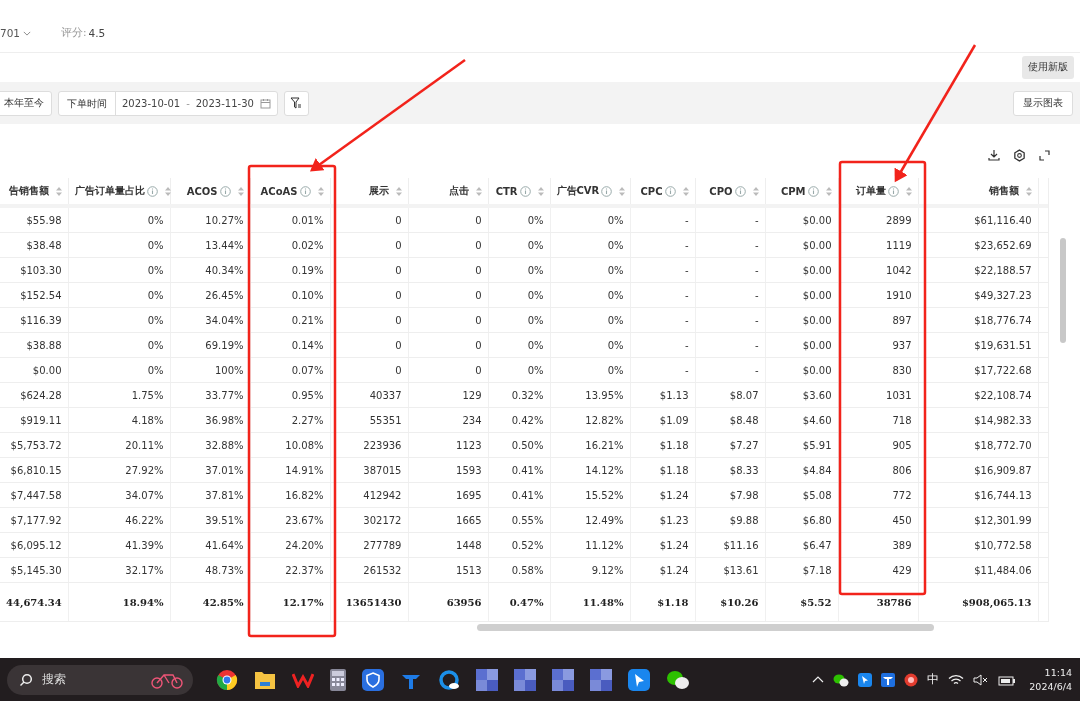 This screenshot has height=701, width=1080. I want to click on table-cell: $116.39, so click(34, 320).